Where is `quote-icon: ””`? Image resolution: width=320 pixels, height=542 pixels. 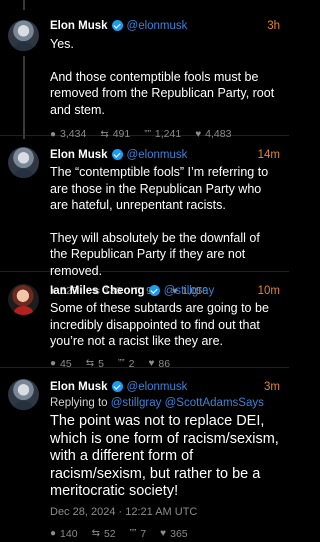 quote-icon: ”” is located at coordinates (133, 533).